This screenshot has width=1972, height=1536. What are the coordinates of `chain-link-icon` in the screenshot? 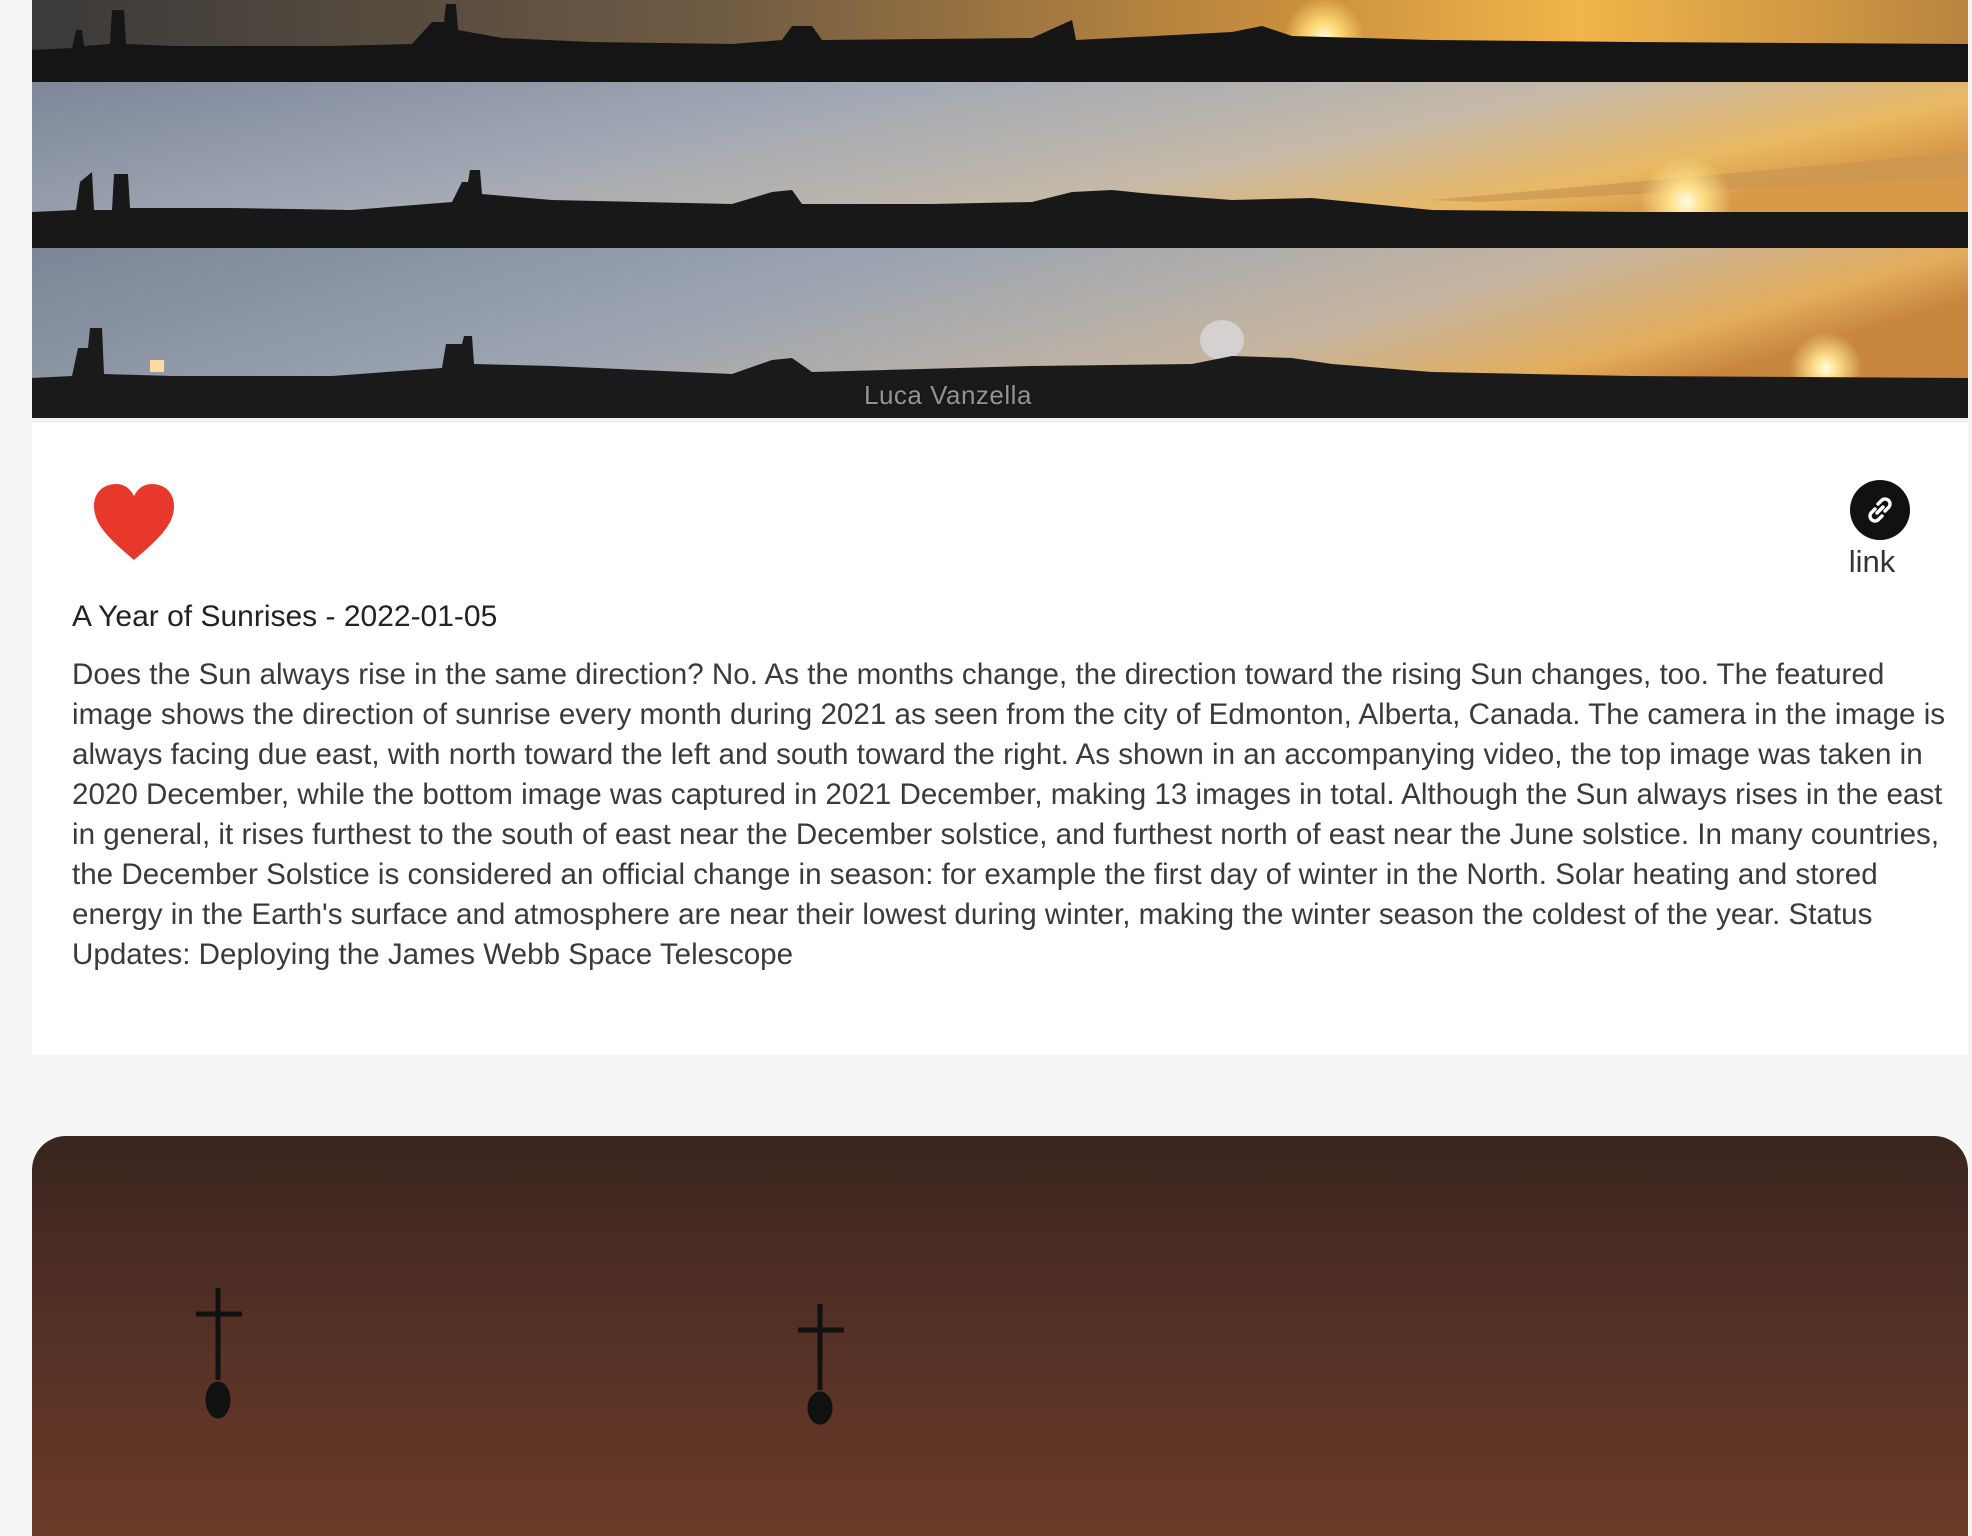 It's located at (1880, 510).